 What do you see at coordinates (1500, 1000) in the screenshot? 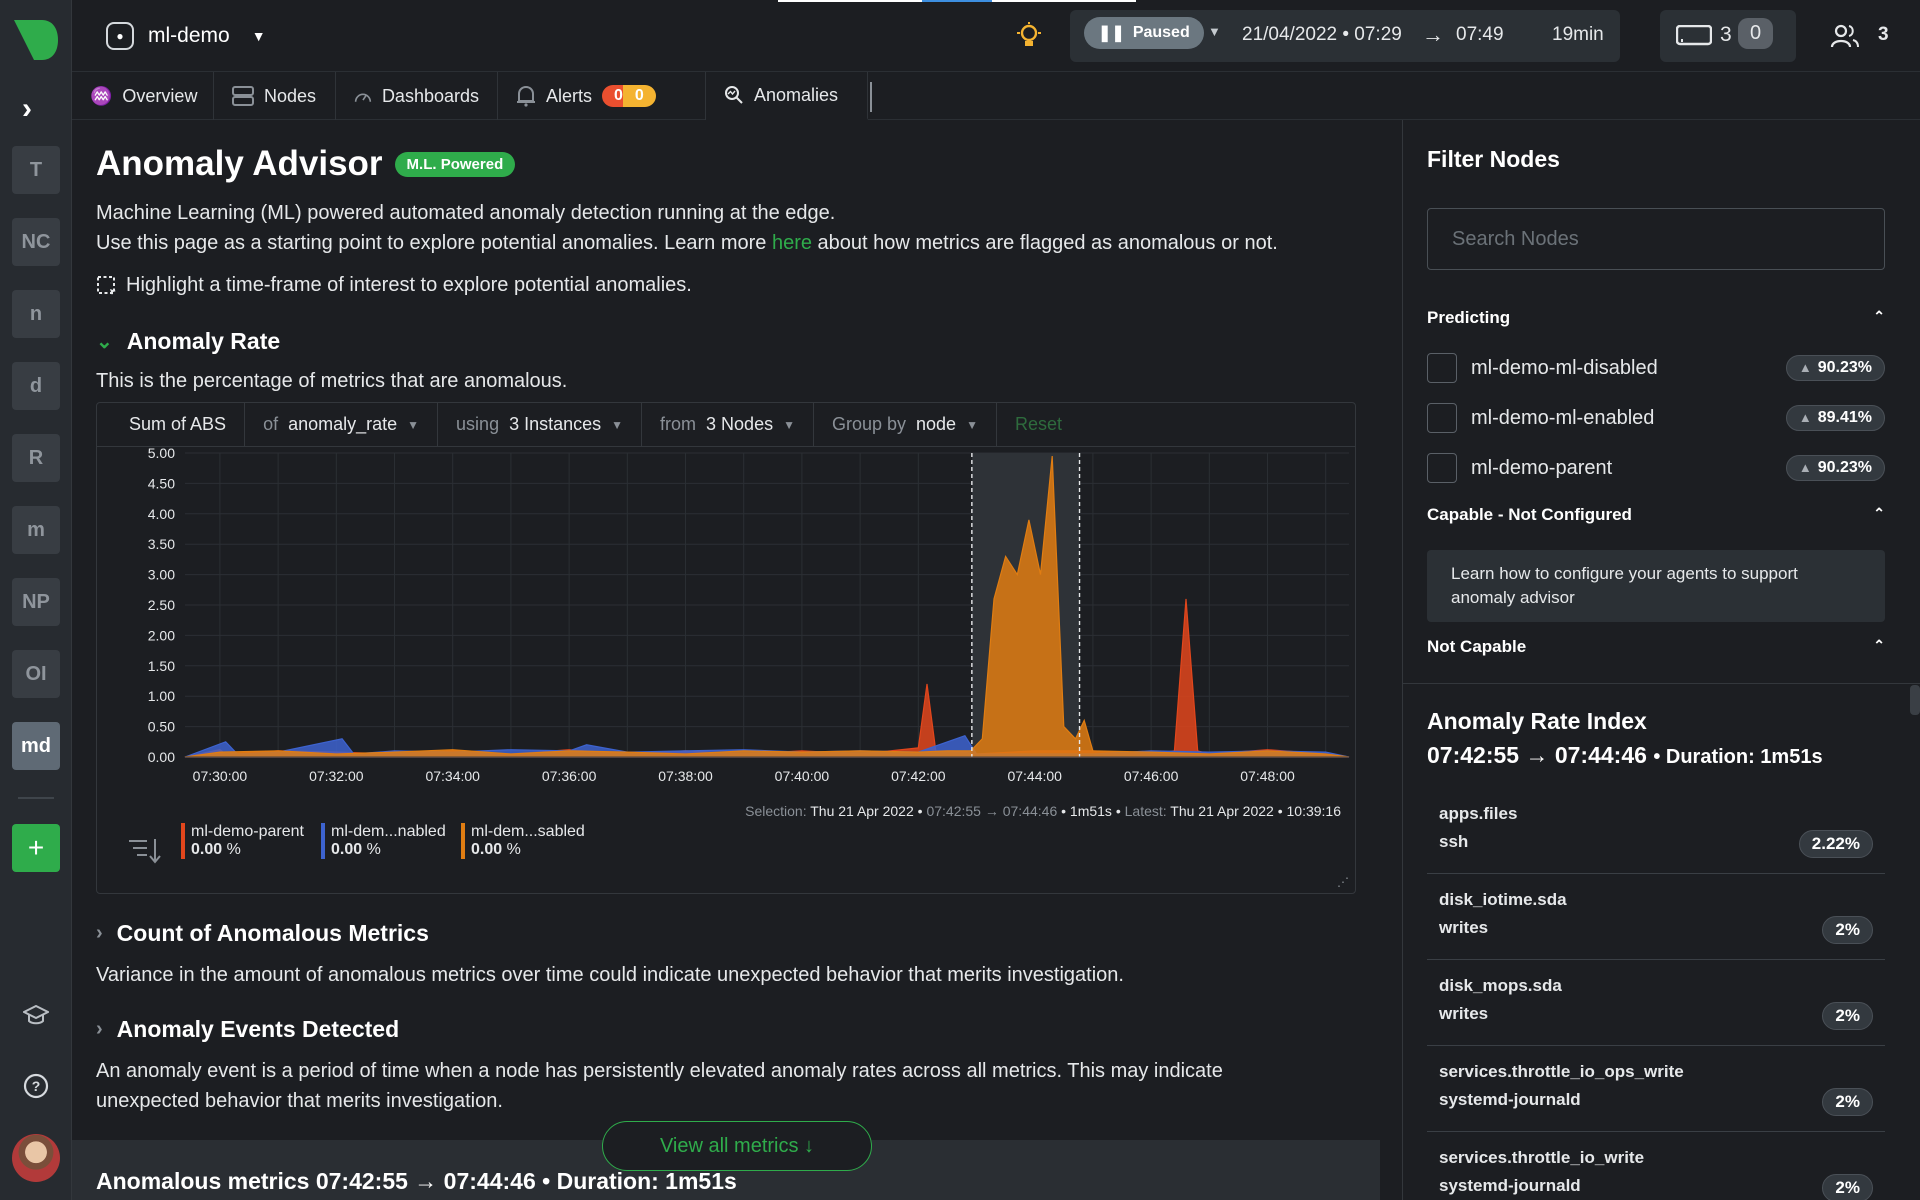
I see `index-metric-name: disk_mops.sda writes` at bounding box center [1500, 1000].